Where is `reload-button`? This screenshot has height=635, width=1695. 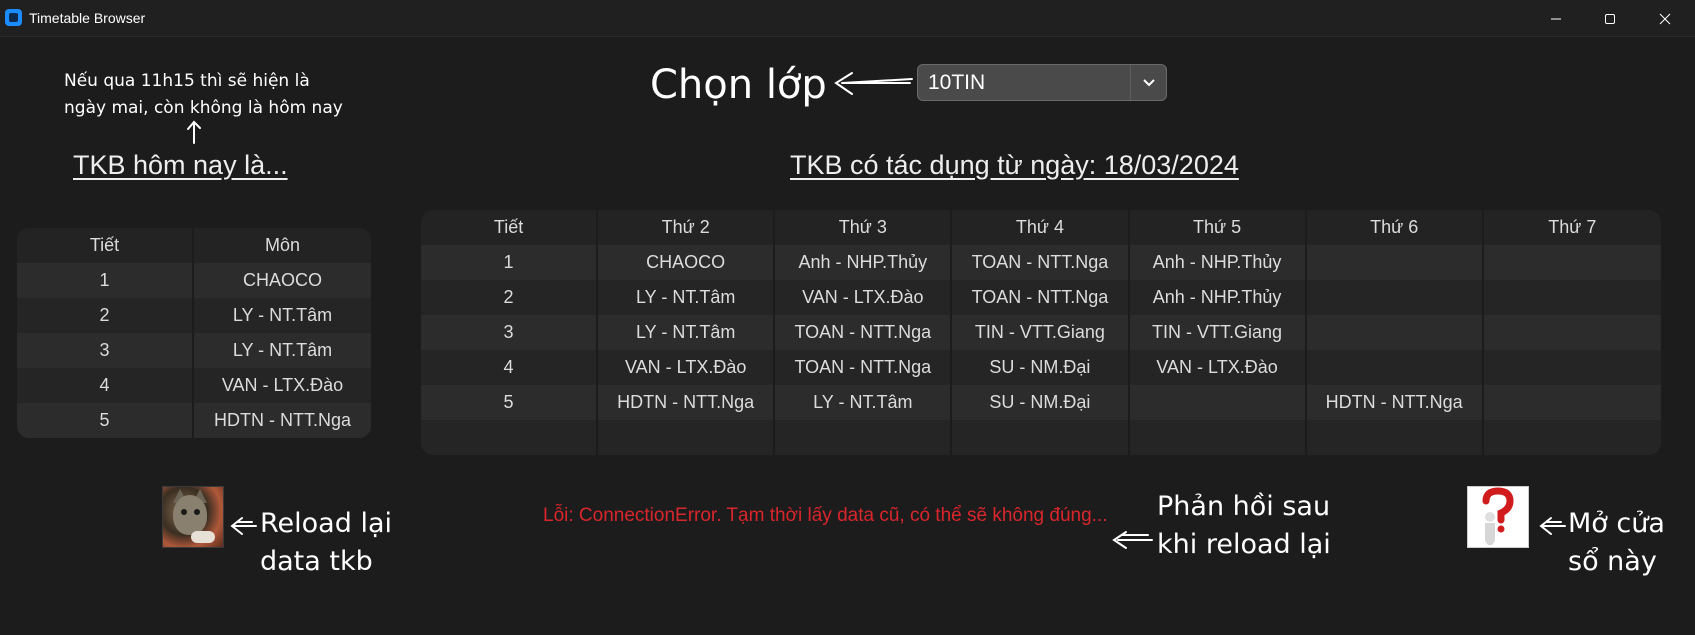
reload-button is located at coordinates (193, 517).